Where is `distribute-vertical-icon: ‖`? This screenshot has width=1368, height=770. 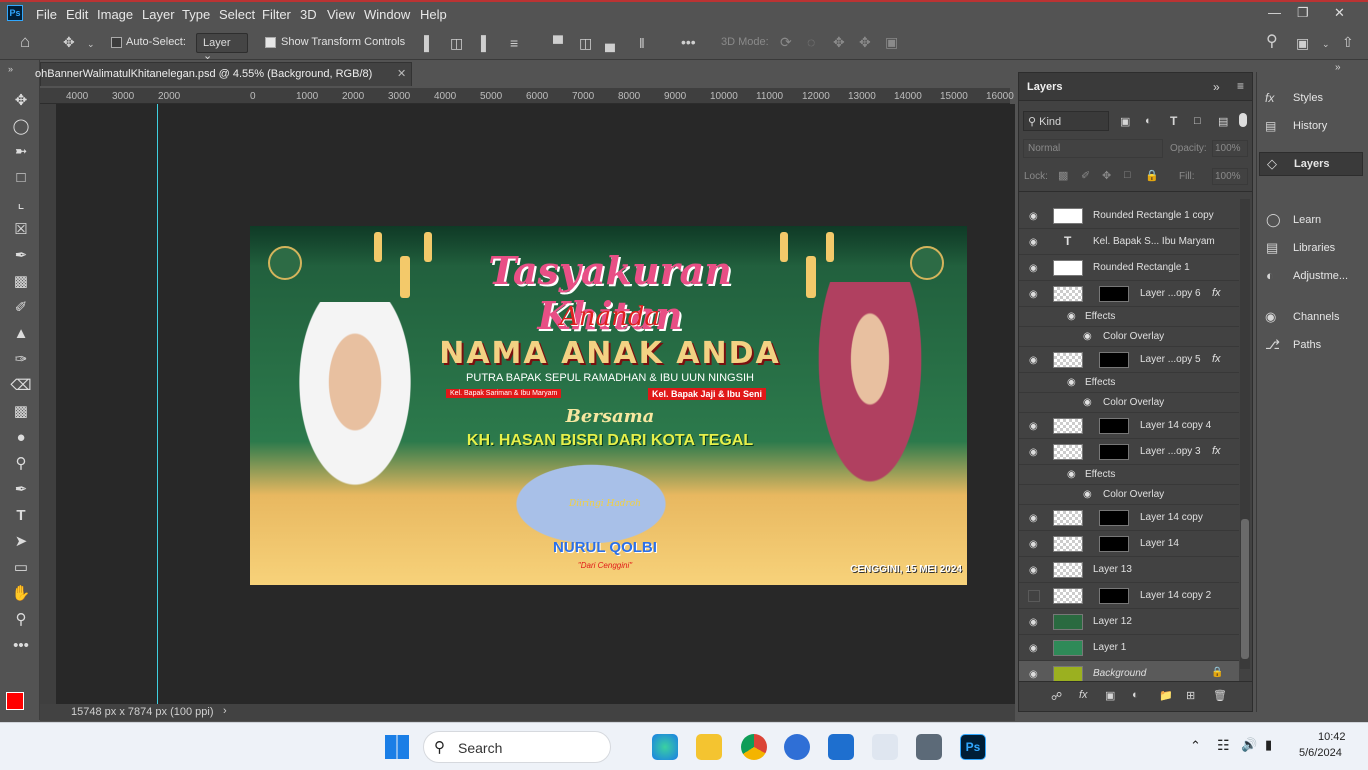
distribute-vertical-icon: ‖ is located at coordinates (642, 43).